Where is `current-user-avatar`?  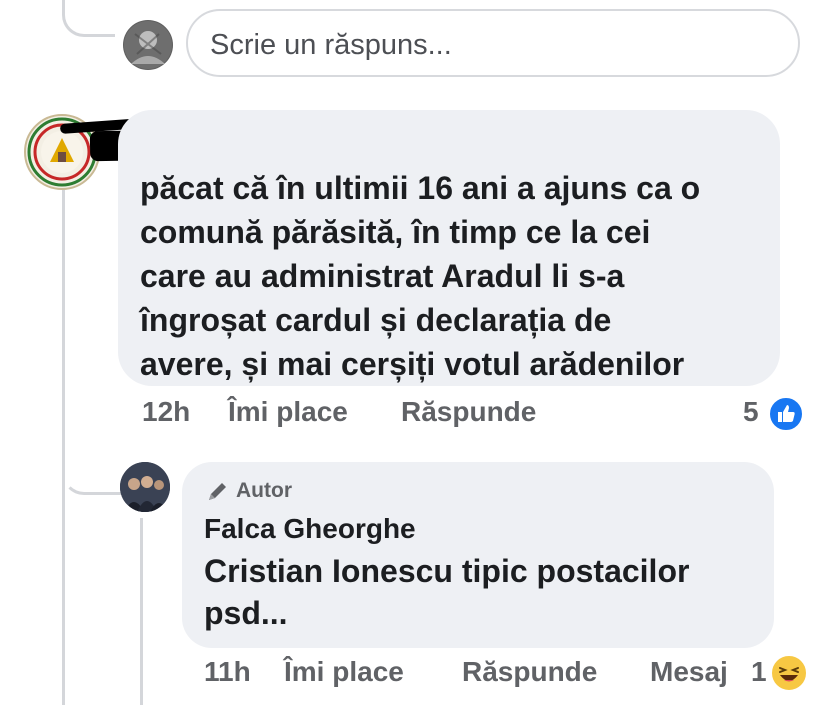
current-user-avatar is located at coordinates (148, 45).